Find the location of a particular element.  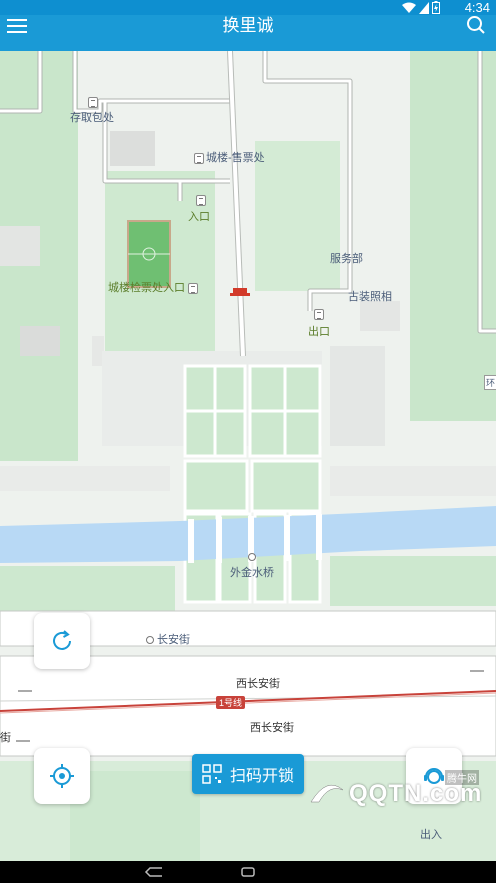

app-bar: 换里诚 is located at coordinates (248, 33).